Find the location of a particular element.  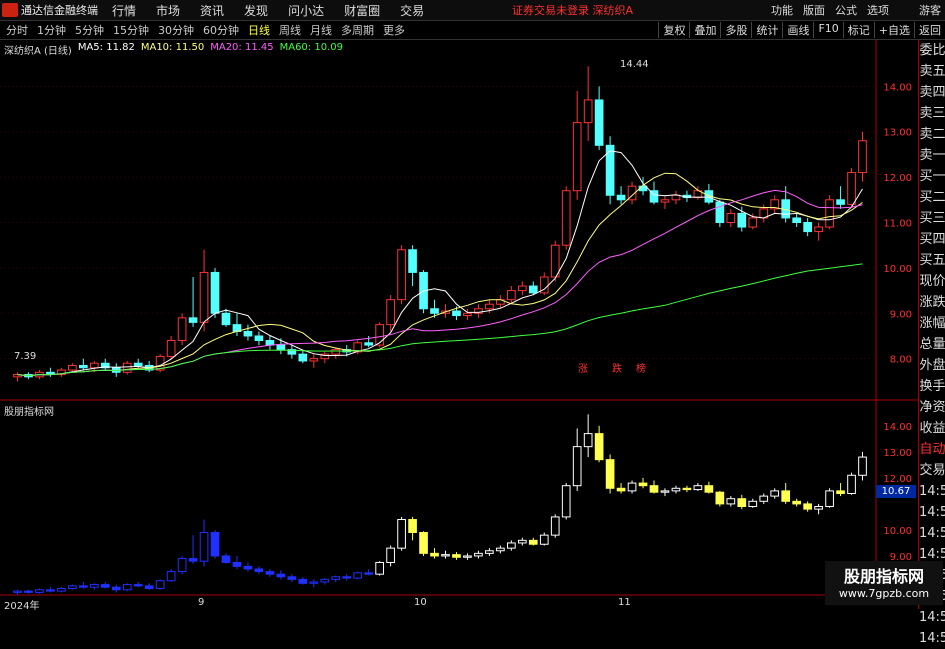

btn-draw: 画线 is located at coordinates (797, 30).